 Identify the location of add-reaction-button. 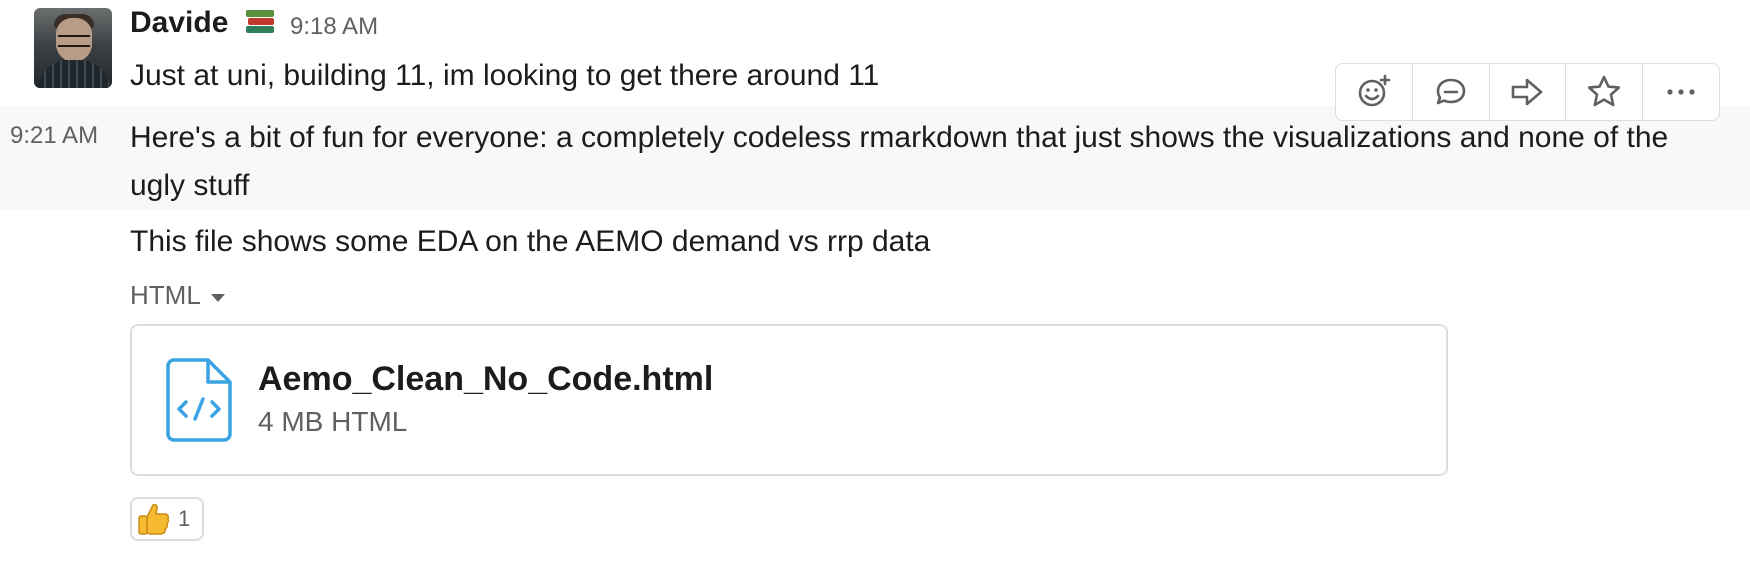
(1374, 92).